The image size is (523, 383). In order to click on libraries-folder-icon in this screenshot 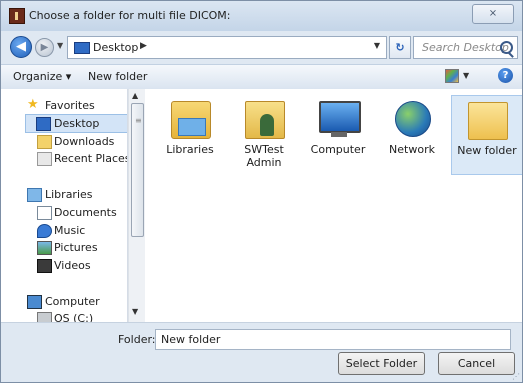, I will do `click(191, 120)`.